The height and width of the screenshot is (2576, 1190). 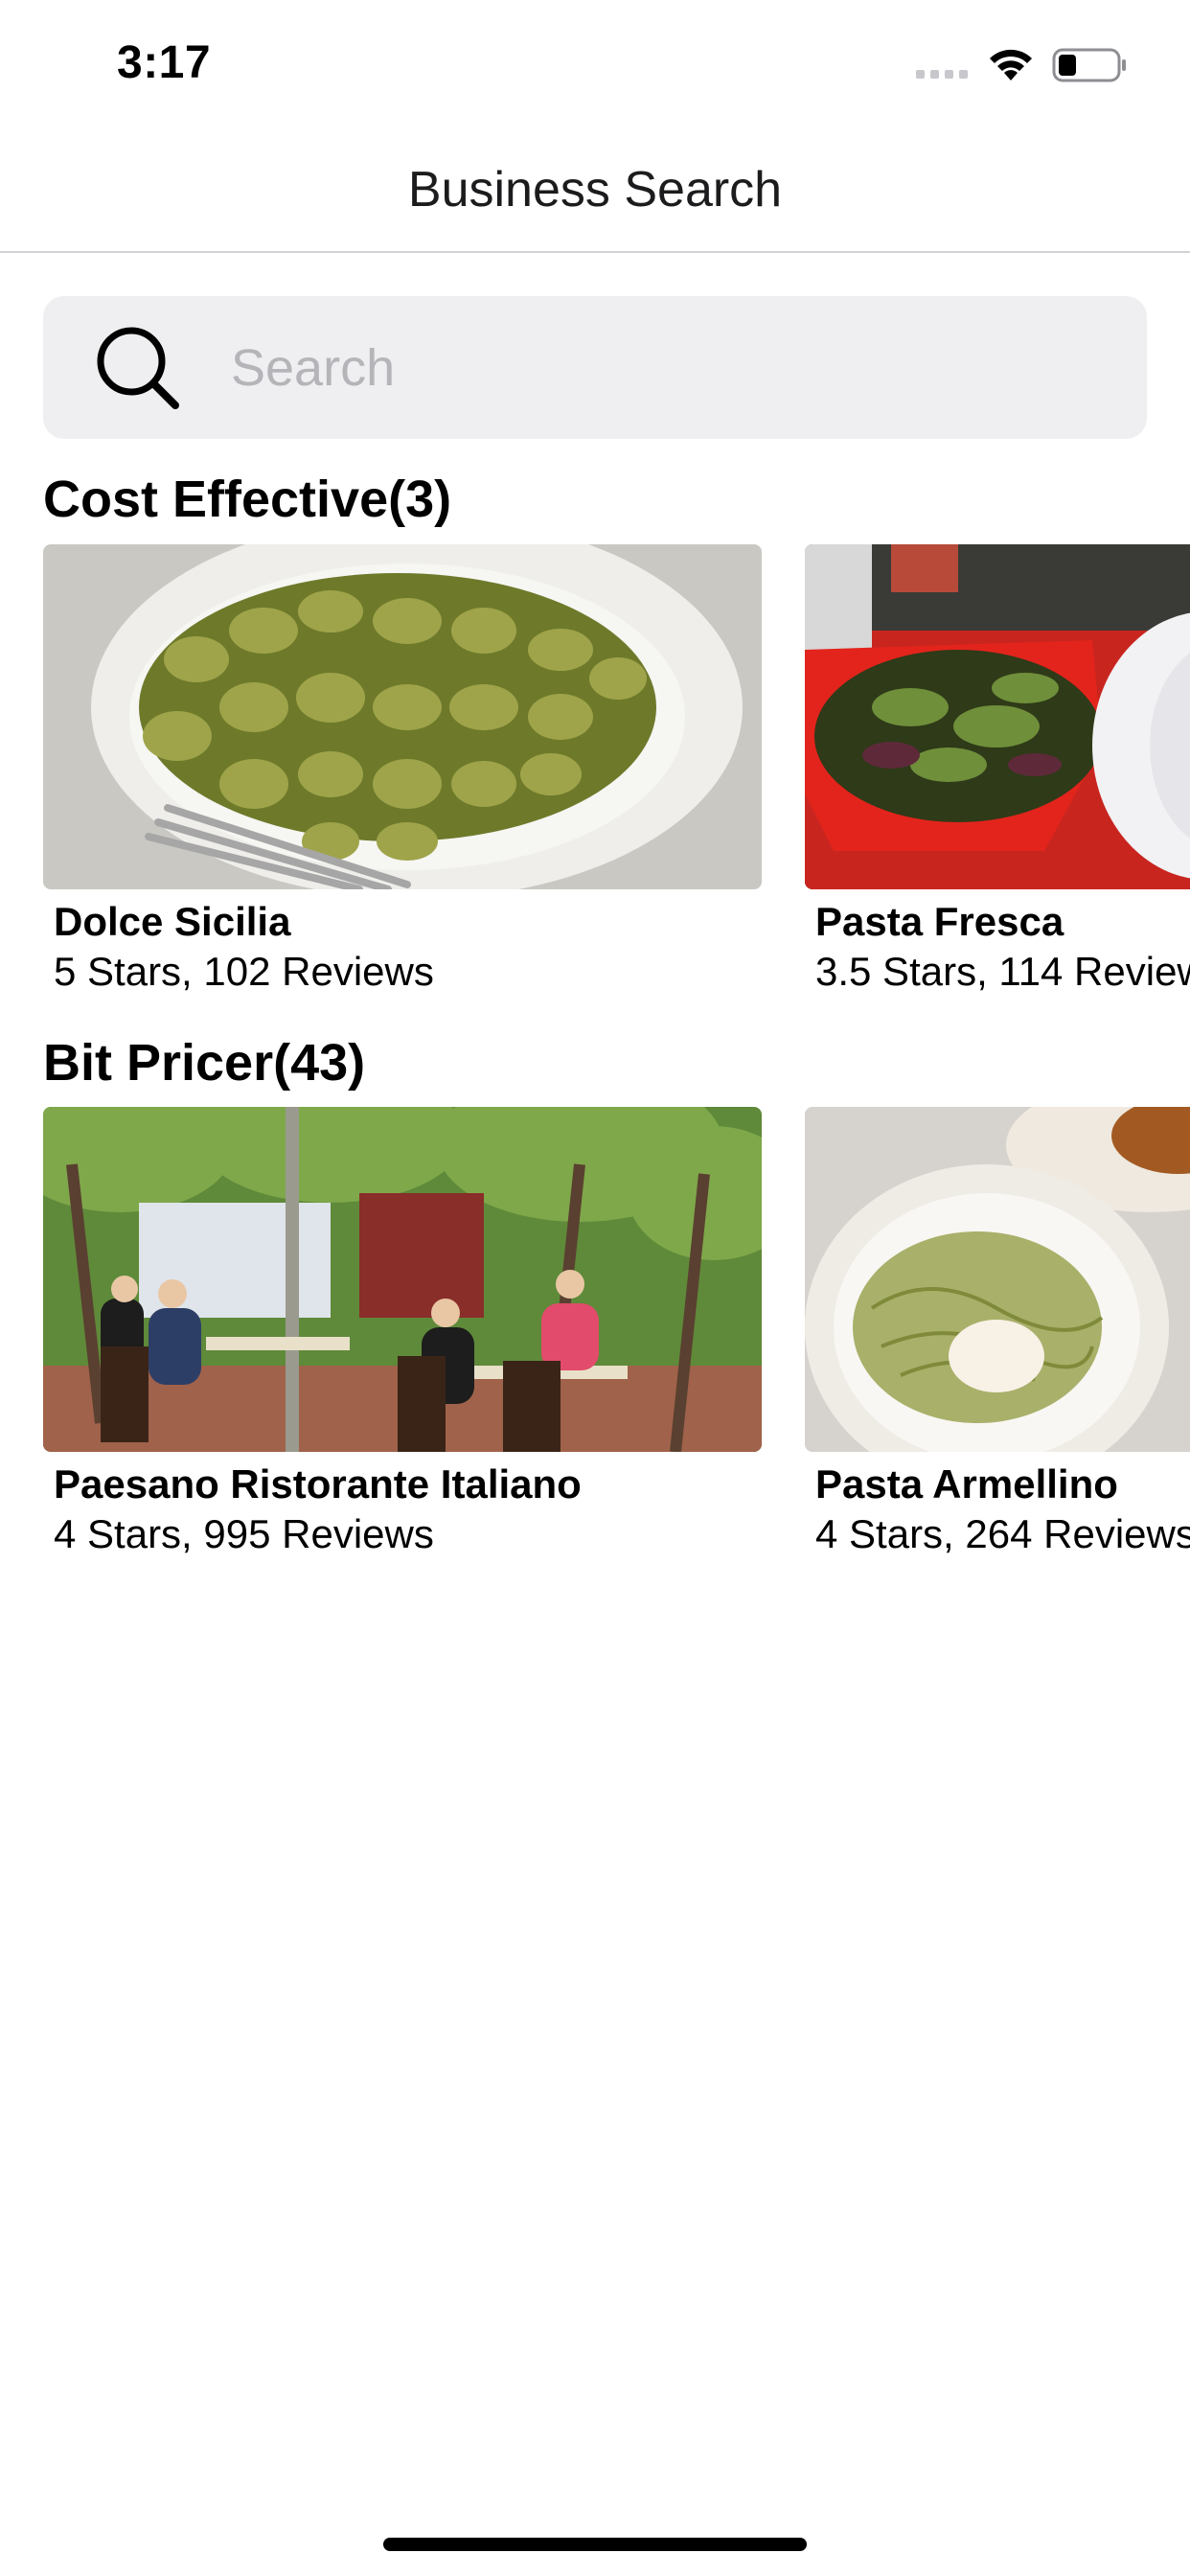 What do you see at coordinates (318, 1483) in the screenshot?
I see `business-name: Paesano Ristorante Italiano` at bounding box center [318, 1483].